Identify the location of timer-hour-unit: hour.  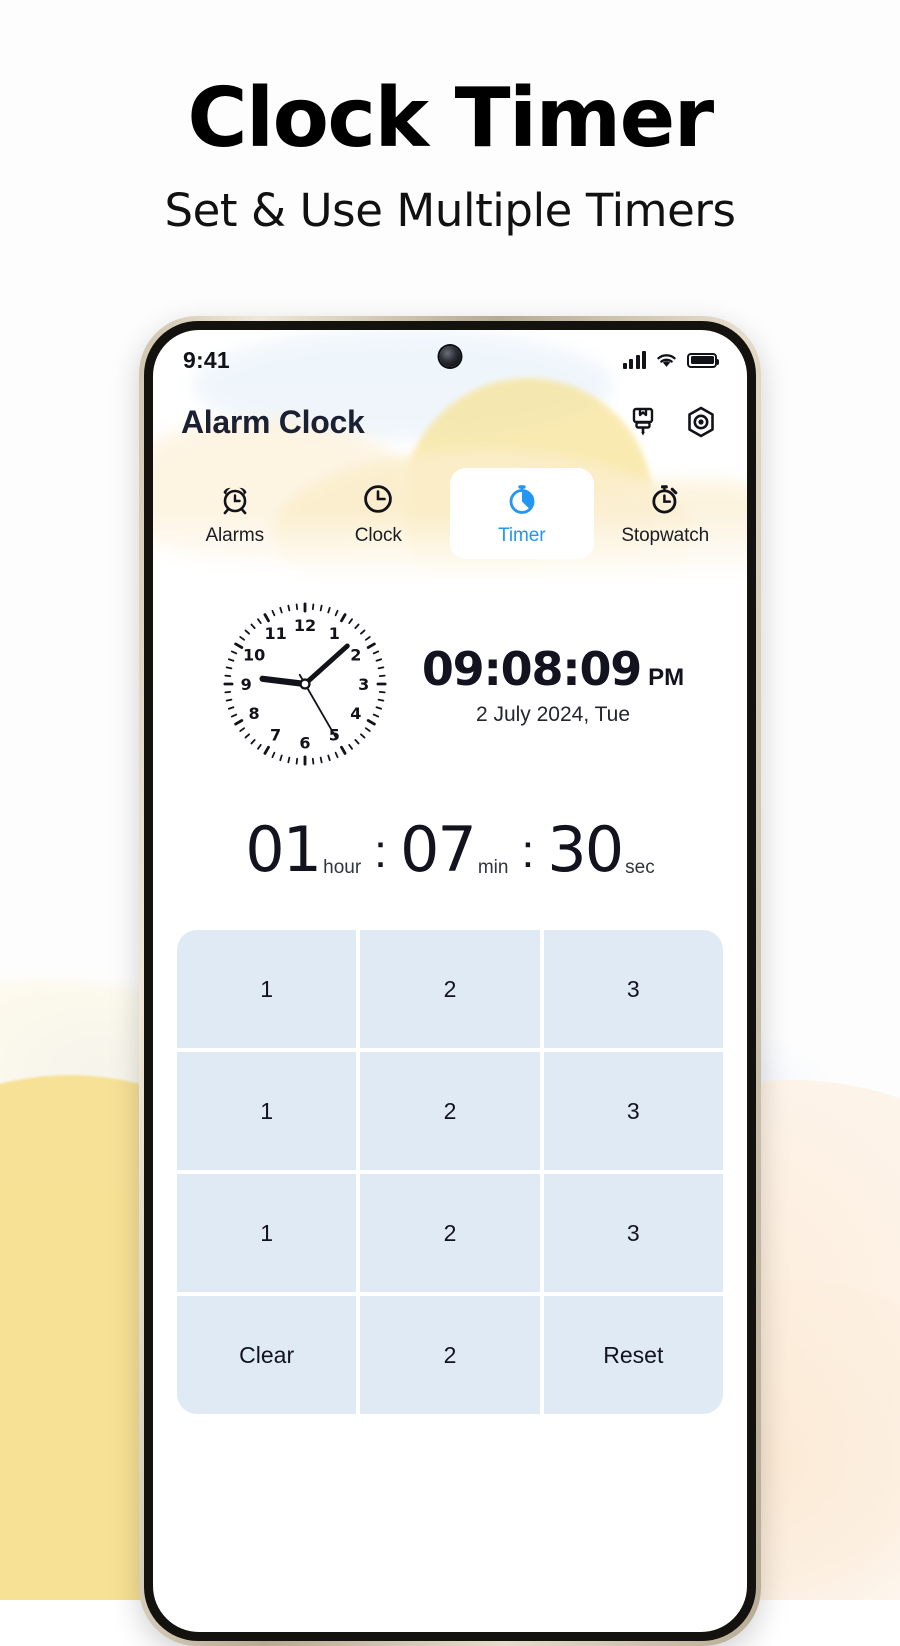
(342, 867).